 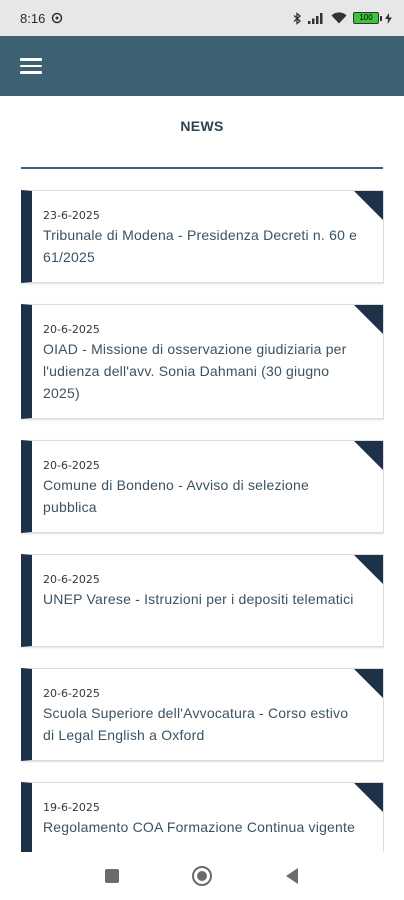 I want to click on status-time: 8:16, so click(x=33, y=18).